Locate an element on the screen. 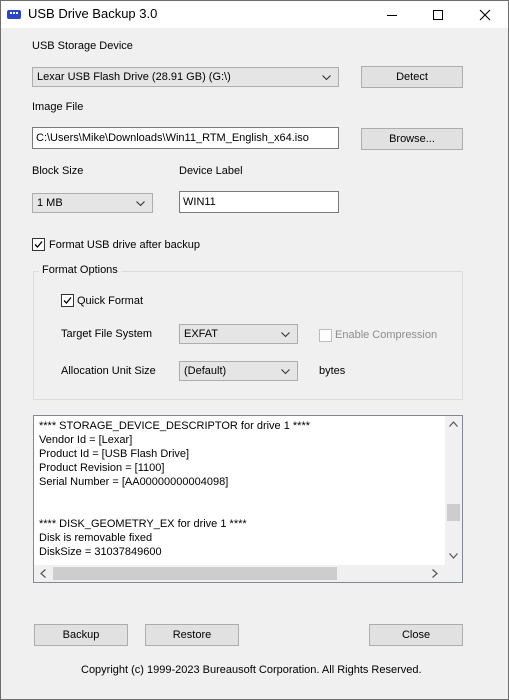  device-label-input: WIN11 is located at coordinates (259, 202).